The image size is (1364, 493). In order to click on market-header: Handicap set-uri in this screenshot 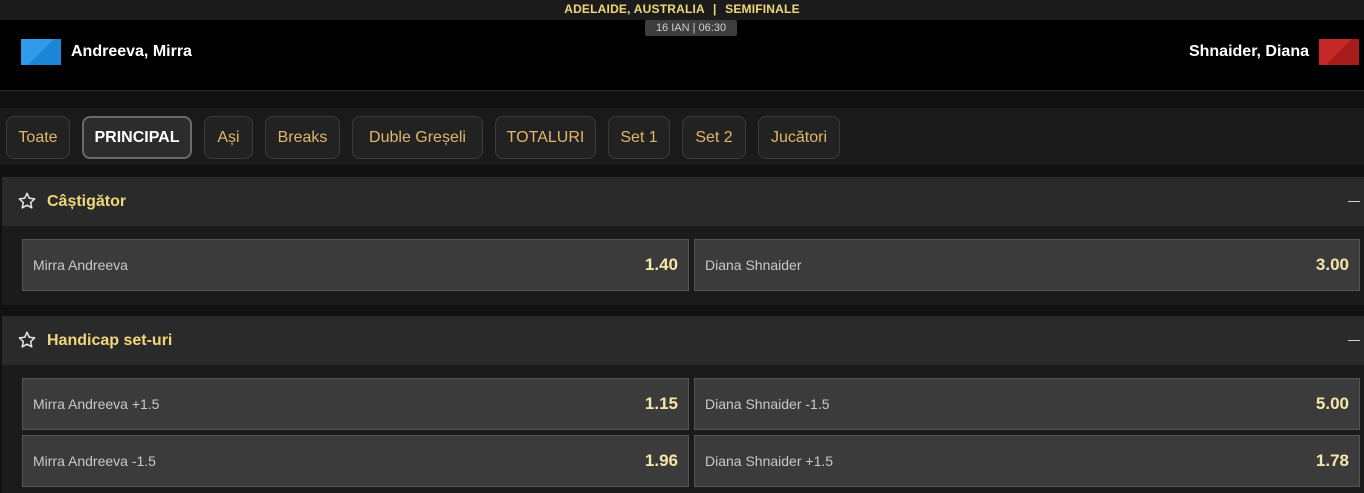, I will do `click(683, 340)`.